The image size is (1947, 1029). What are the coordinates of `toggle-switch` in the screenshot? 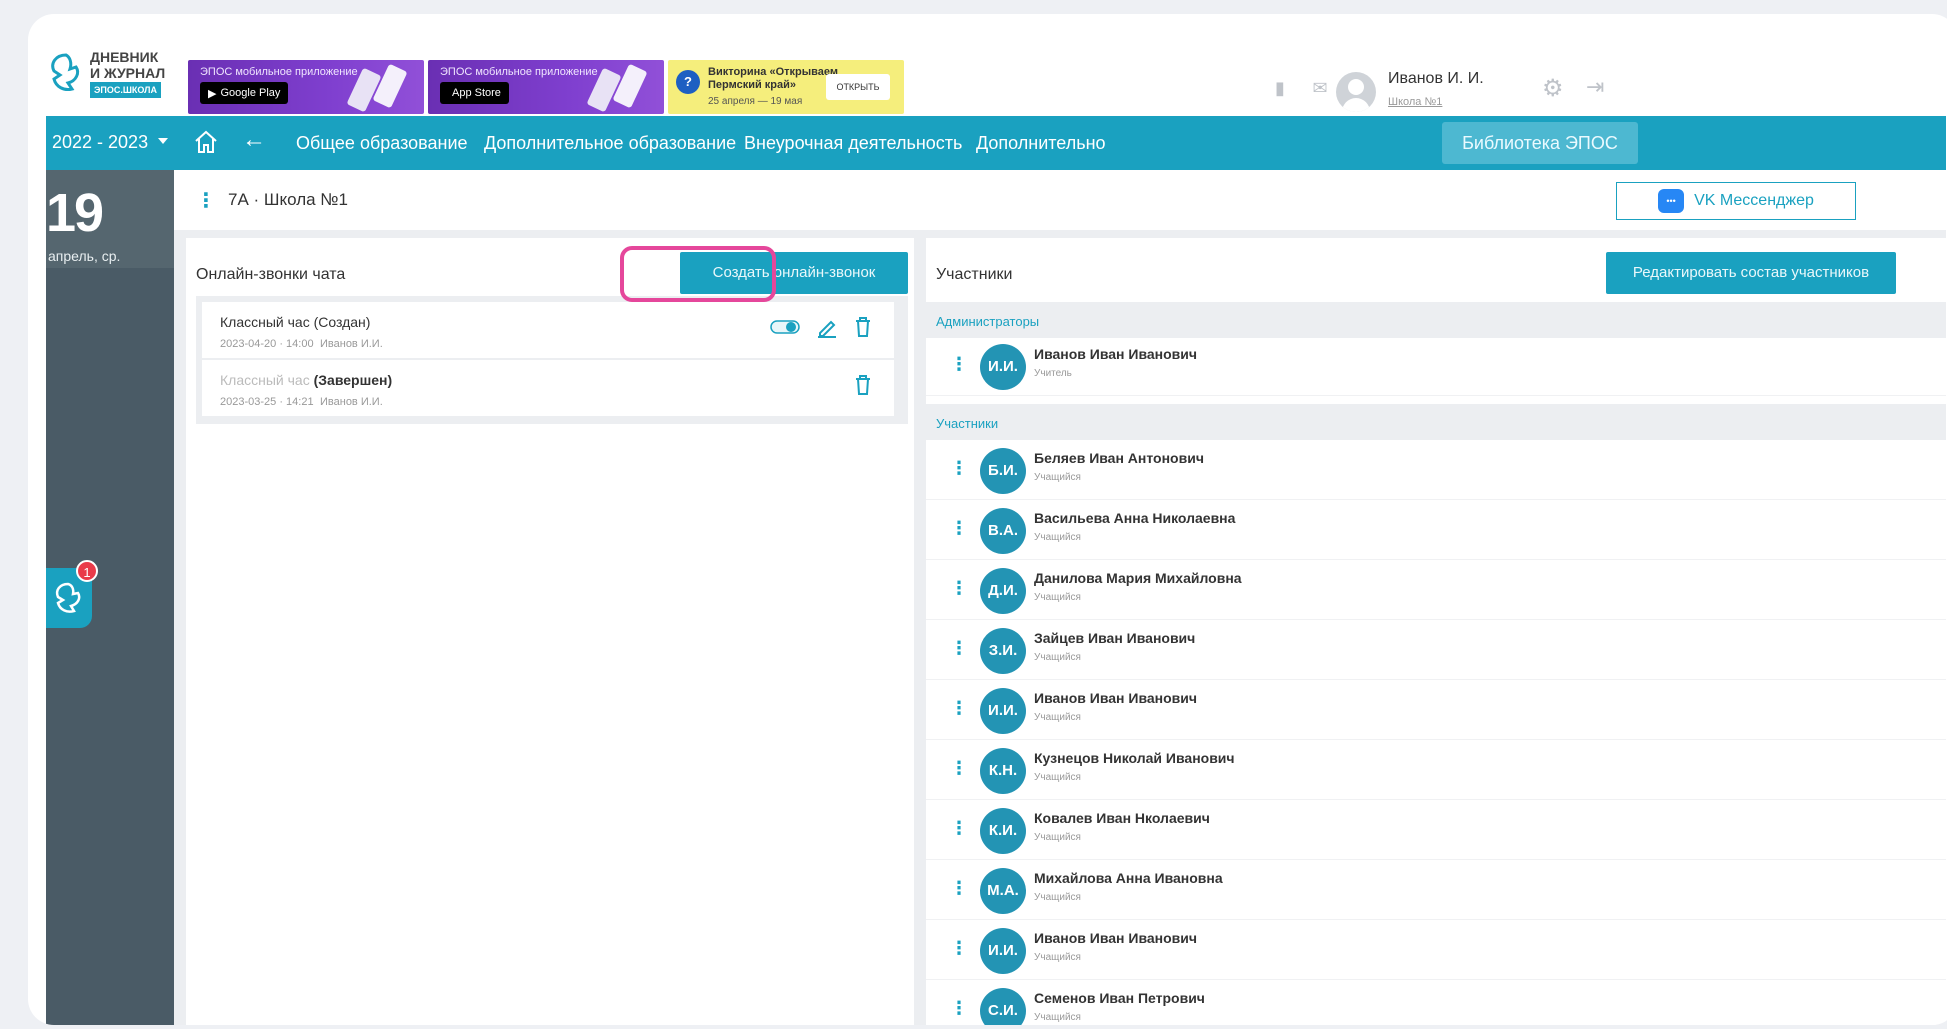 It's located at (785, 327).